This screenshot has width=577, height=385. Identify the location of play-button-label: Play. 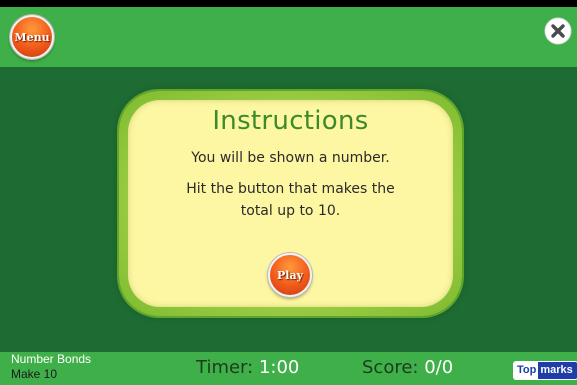
(290, 275).